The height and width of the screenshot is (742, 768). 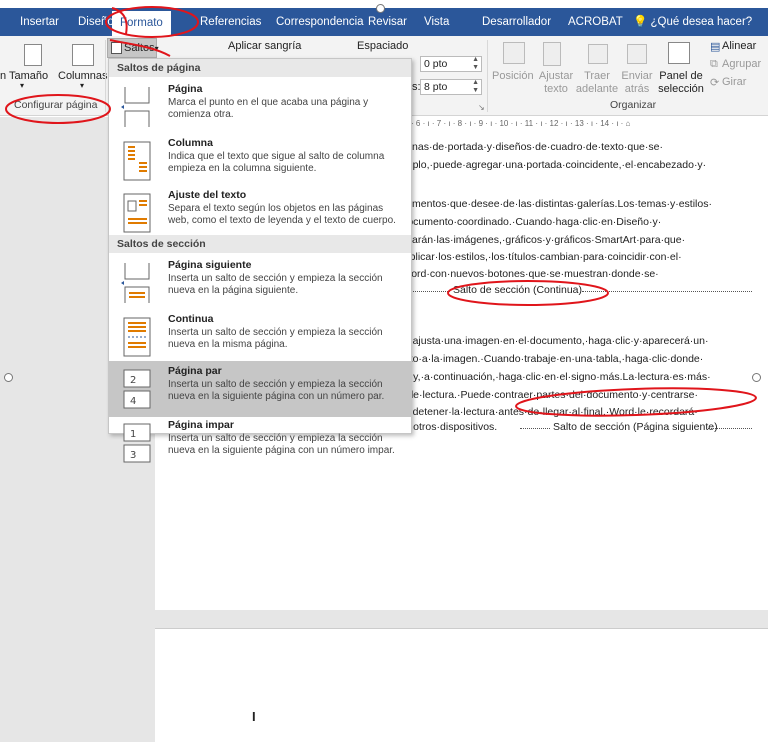 I want to click on send-backward-icon, so click(x=637, y=54).